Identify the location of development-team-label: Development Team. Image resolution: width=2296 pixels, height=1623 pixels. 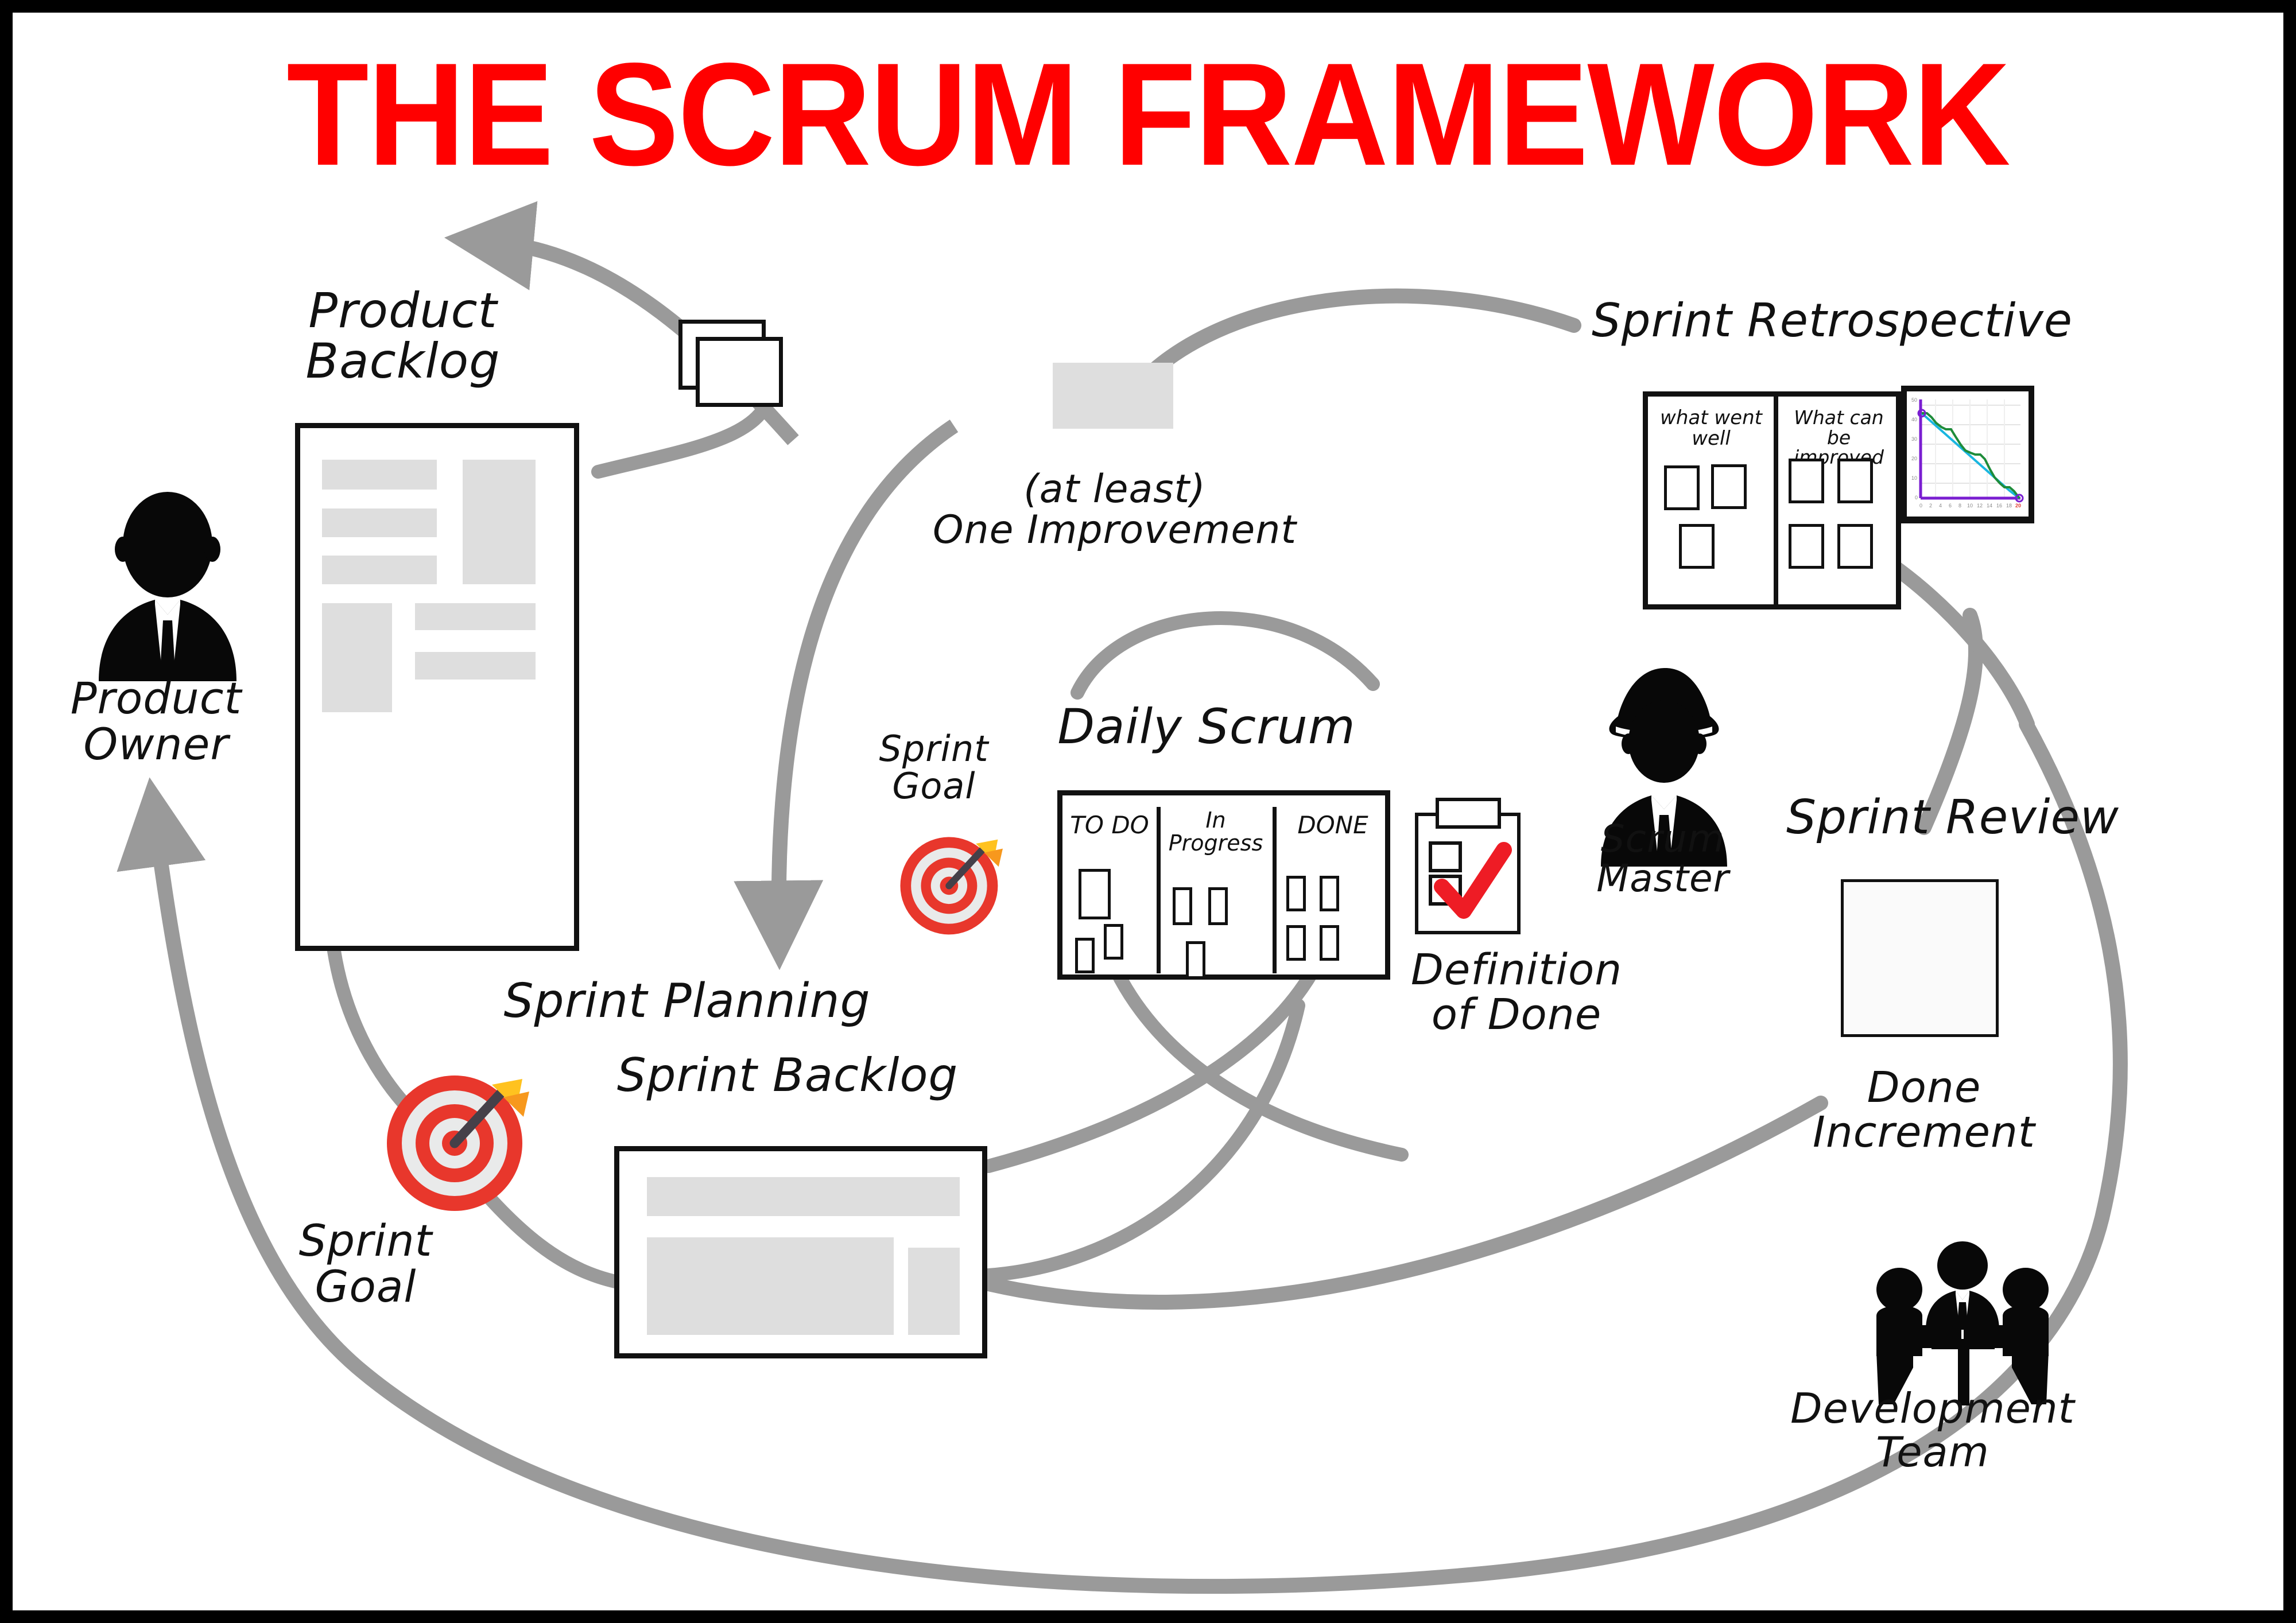
(1932, 1430).